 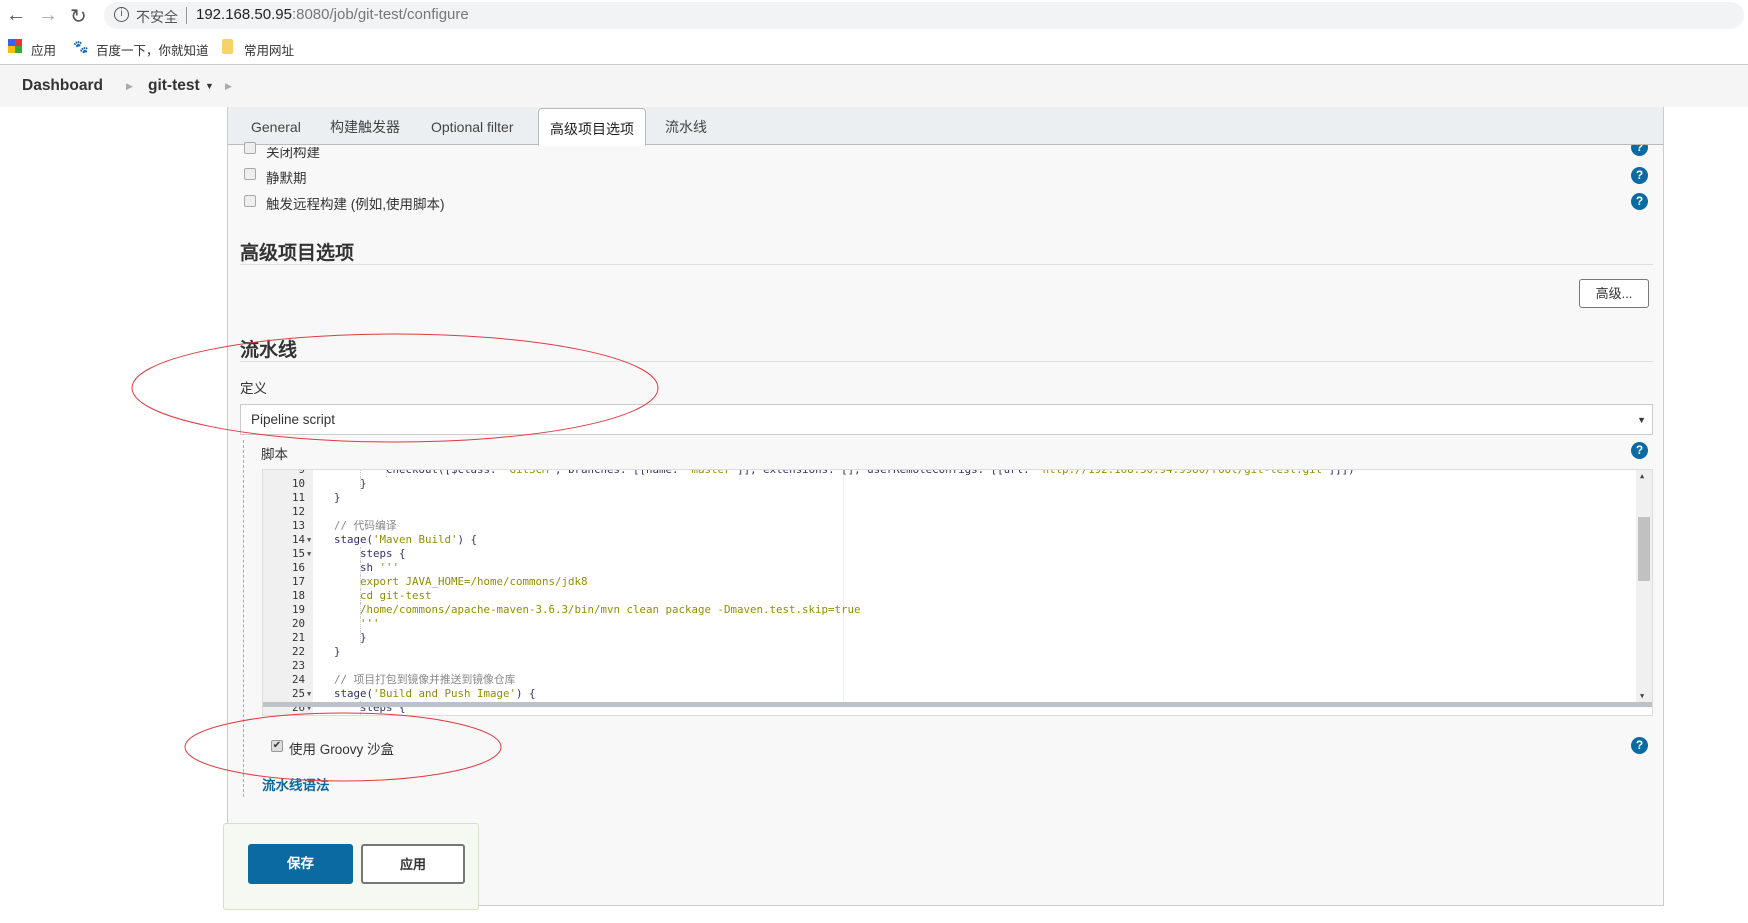 What do you see at coordinates (78, 16) in the screenshot?
I see `reload-icon: ↻` at bounding box center [78, 16].